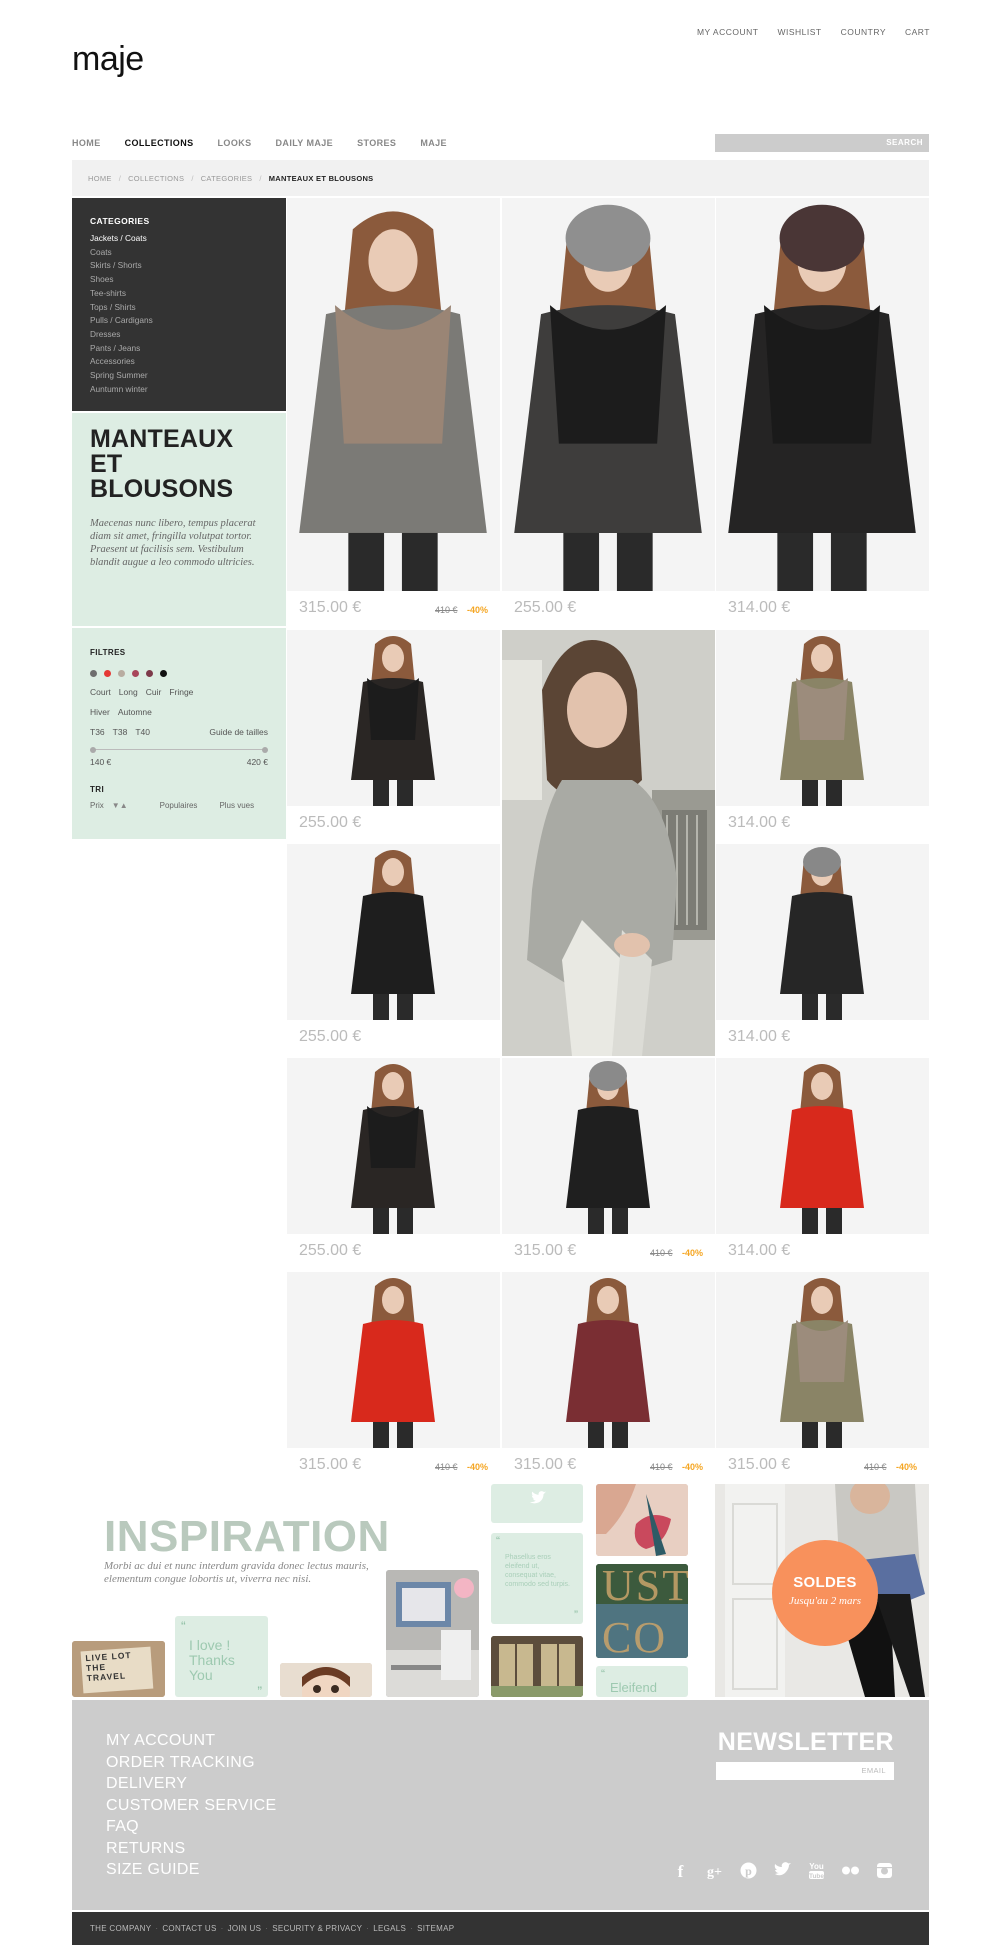 The image size is (1000, 1945). Describe the element at coordinates (791, 143) in the screenshot. I see `search-input` at that location.